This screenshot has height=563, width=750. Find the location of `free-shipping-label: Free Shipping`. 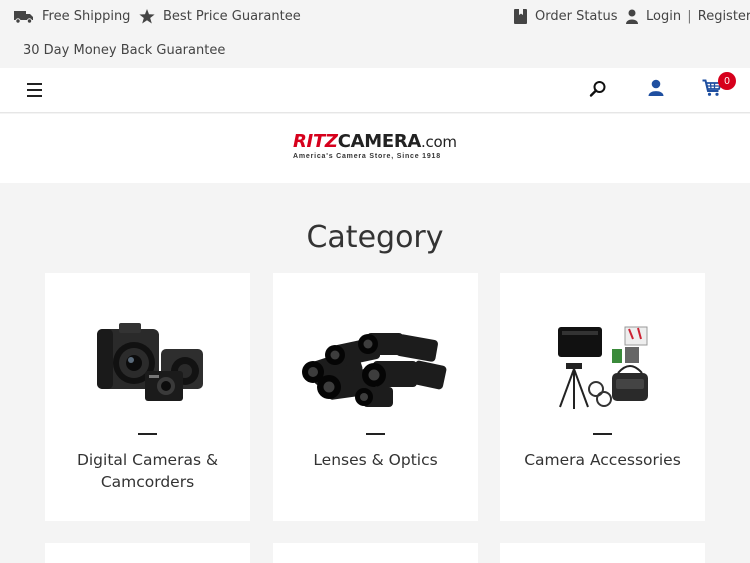

free-shipping-label: Free Shipping is located at coordinates (86, 16).